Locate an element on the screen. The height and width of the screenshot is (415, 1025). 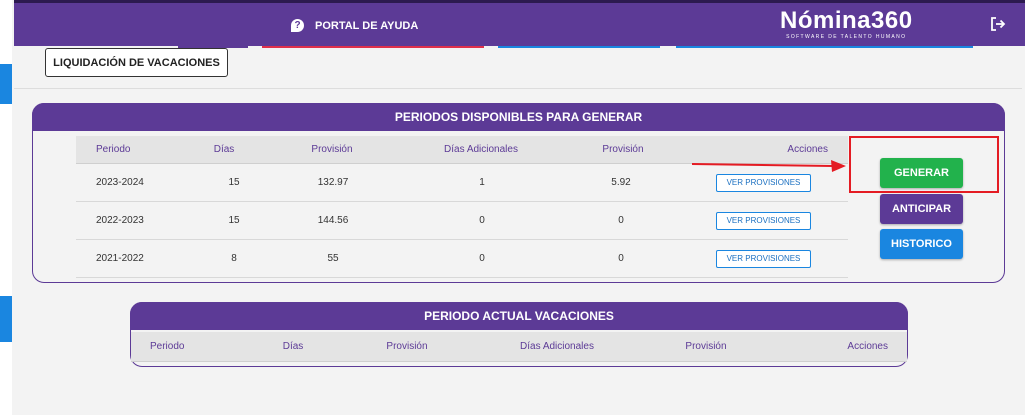
anticipar-button: ANTICIPAR is located at coordinates (921, 209).